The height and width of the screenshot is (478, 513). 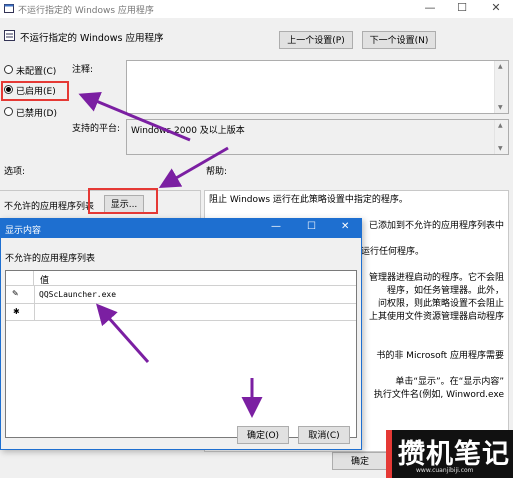 I want to click on watermark-logo: 攒机笔记 www.cuanjibiji.com, so click(x=449, y=454).